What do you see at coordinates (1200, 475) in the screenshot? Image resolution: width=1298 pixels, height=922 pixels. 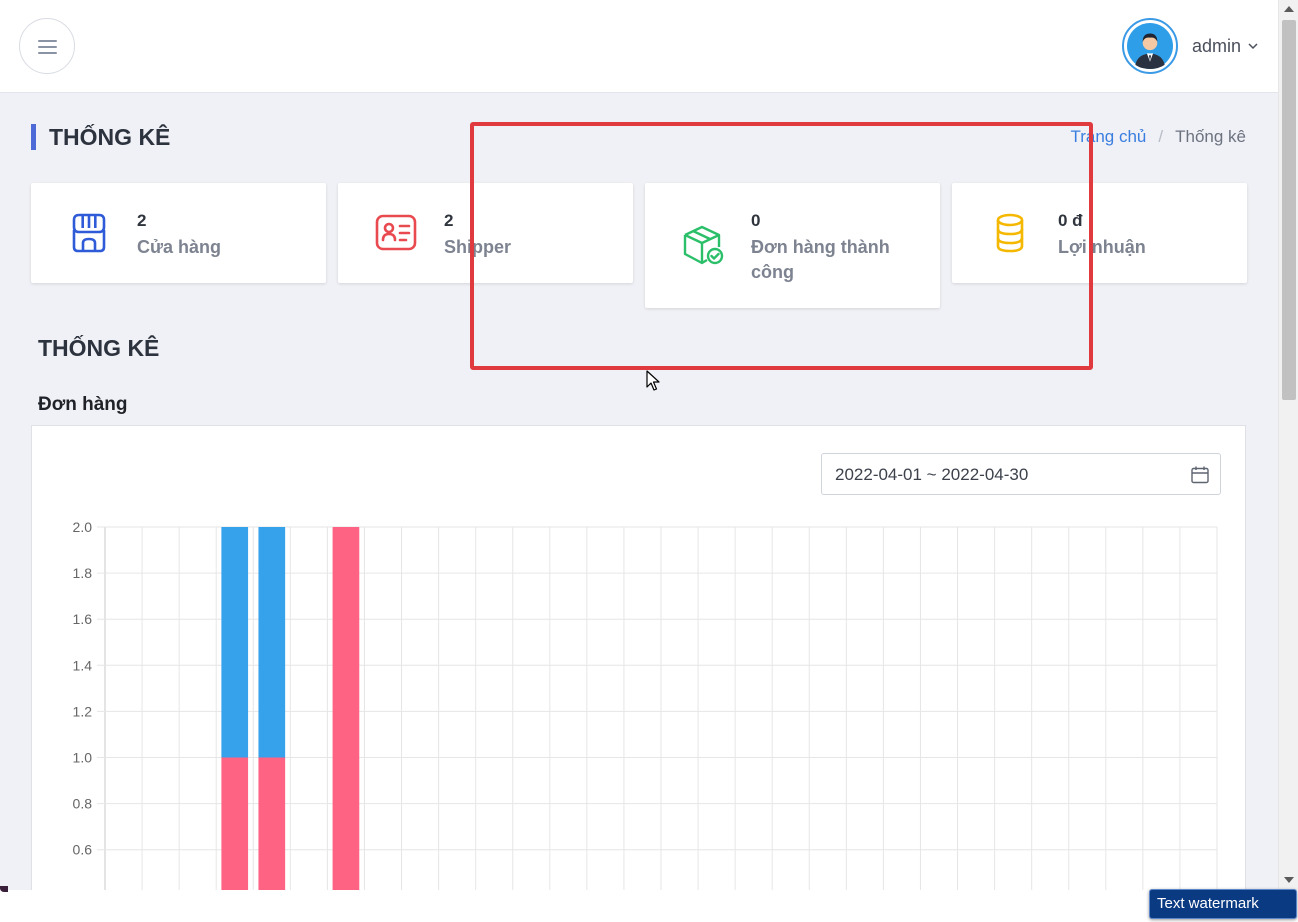 I see `calendar-icon` at bounding box center [1200, 475].